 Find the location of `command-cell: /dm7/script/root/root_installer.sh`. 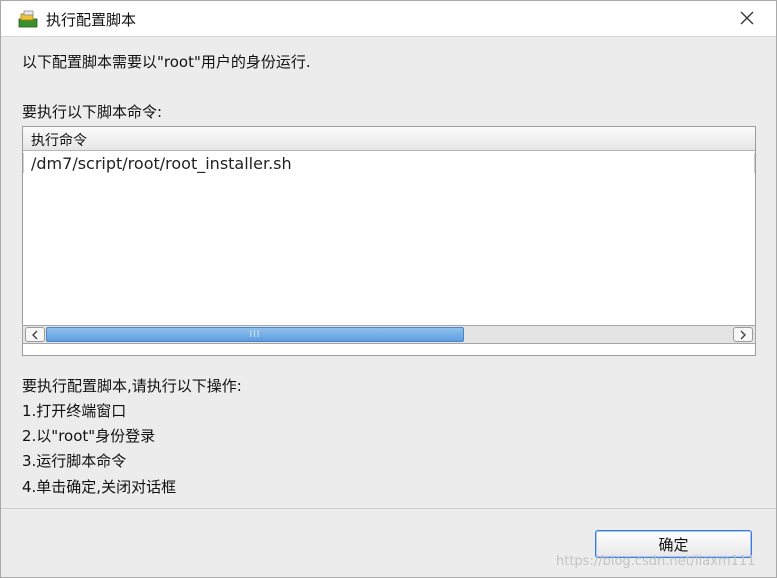

command-cell: /dm7/script/root/root_installer.sh is located at coordinates (161, 163).